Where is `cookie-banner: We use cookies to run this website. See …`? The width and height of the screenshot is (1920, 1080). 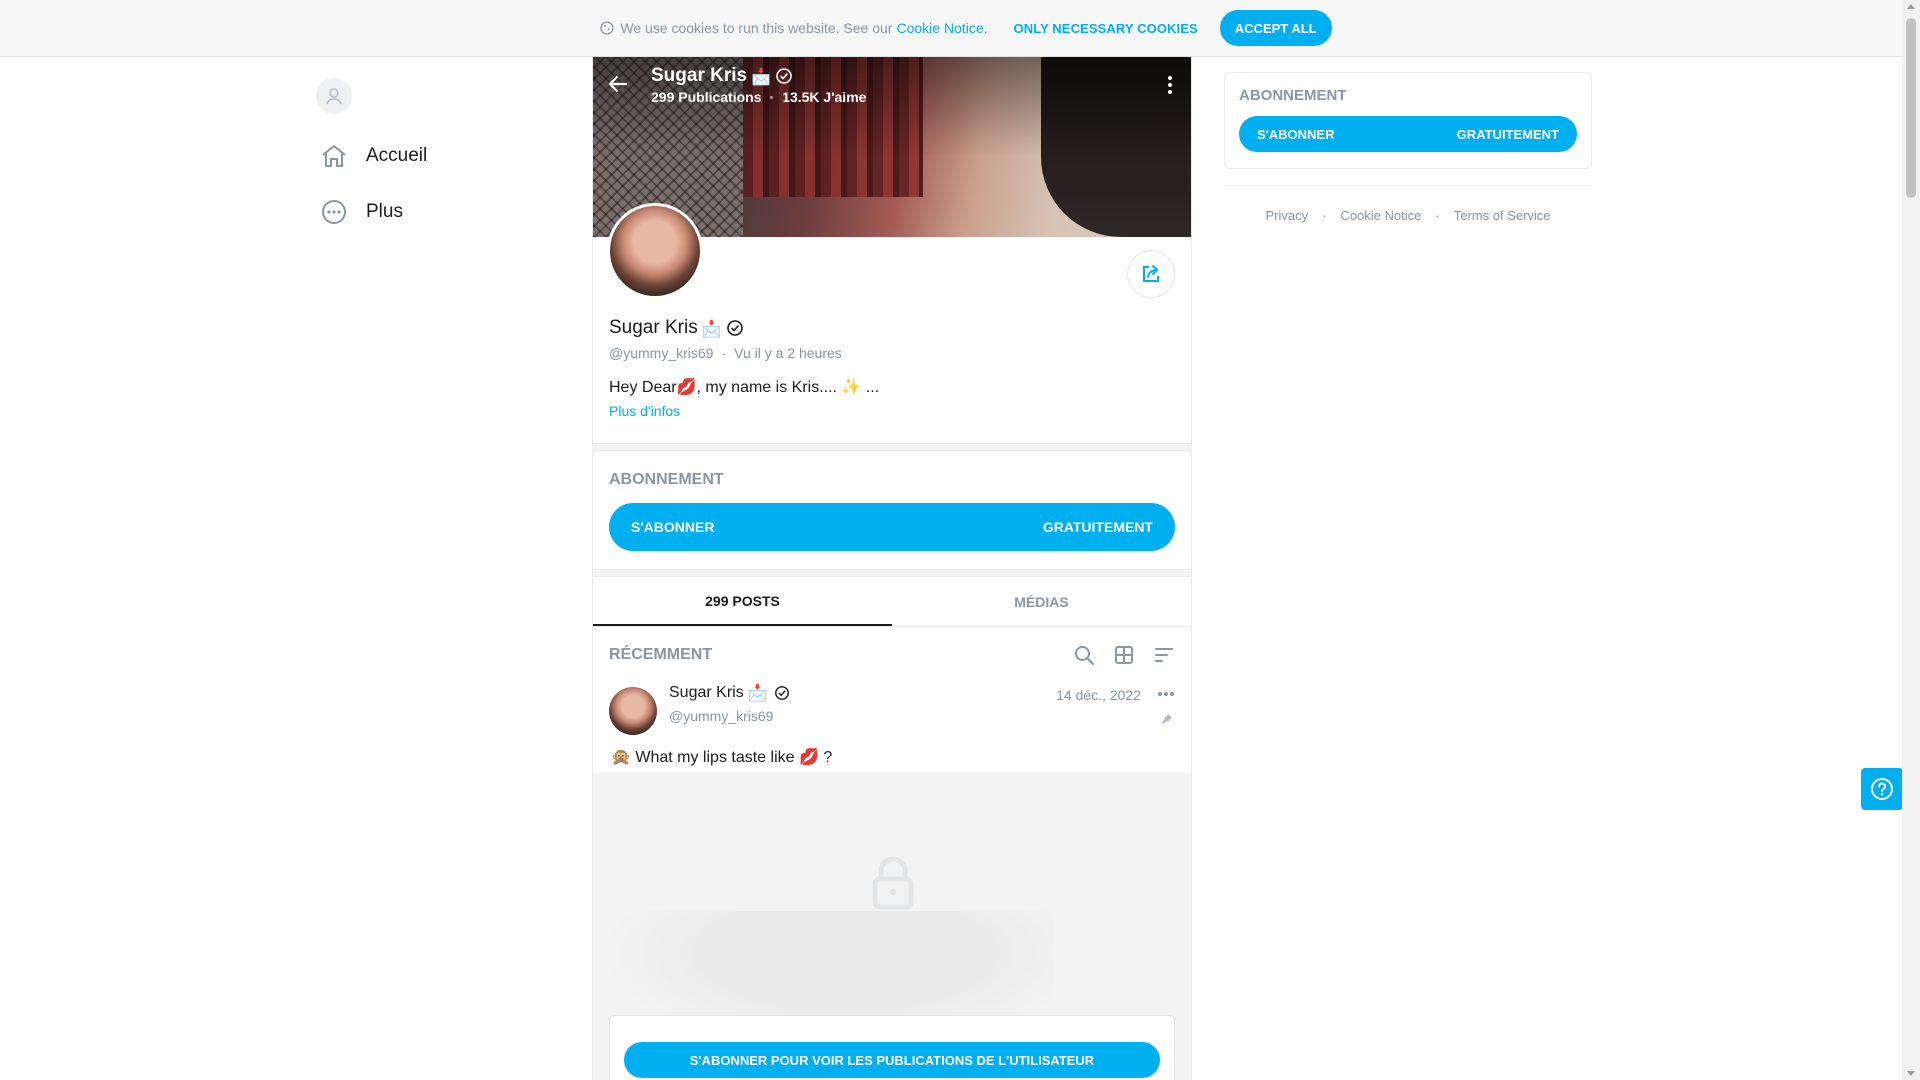 cookie-banner: We use cookies to run this website. See … is located at coordinates (951, 28).